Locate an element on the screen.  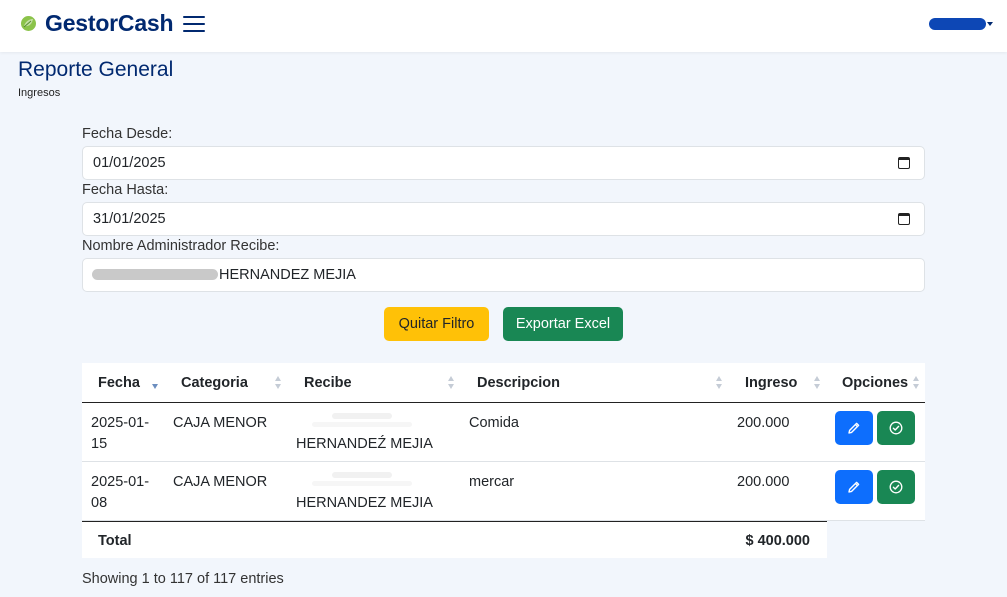
caret-down-icon is located at coordinates (990, 24).